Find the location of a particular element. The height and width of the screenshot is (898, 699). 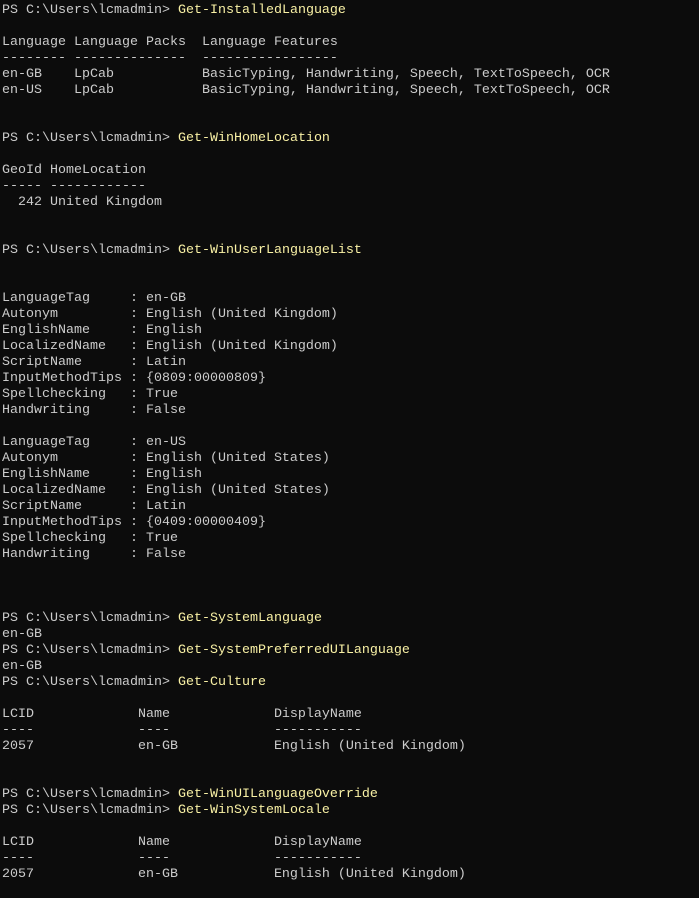

output-line: LanguageTag : en-GB is located at coordinates (94, 298).